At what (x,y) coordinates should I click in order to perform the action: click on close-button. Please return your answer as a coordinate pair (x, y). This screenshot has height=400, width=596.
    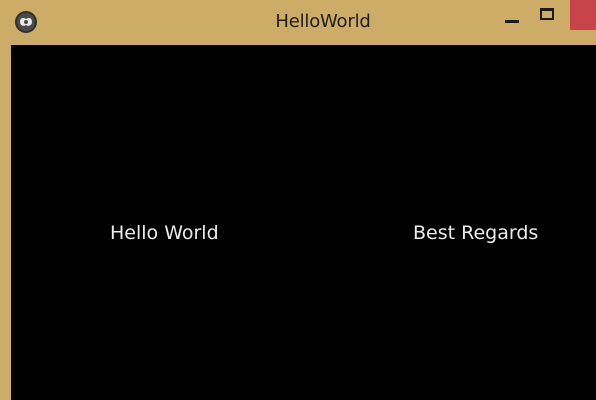
    Looking at the image, I should click on (583, 15).